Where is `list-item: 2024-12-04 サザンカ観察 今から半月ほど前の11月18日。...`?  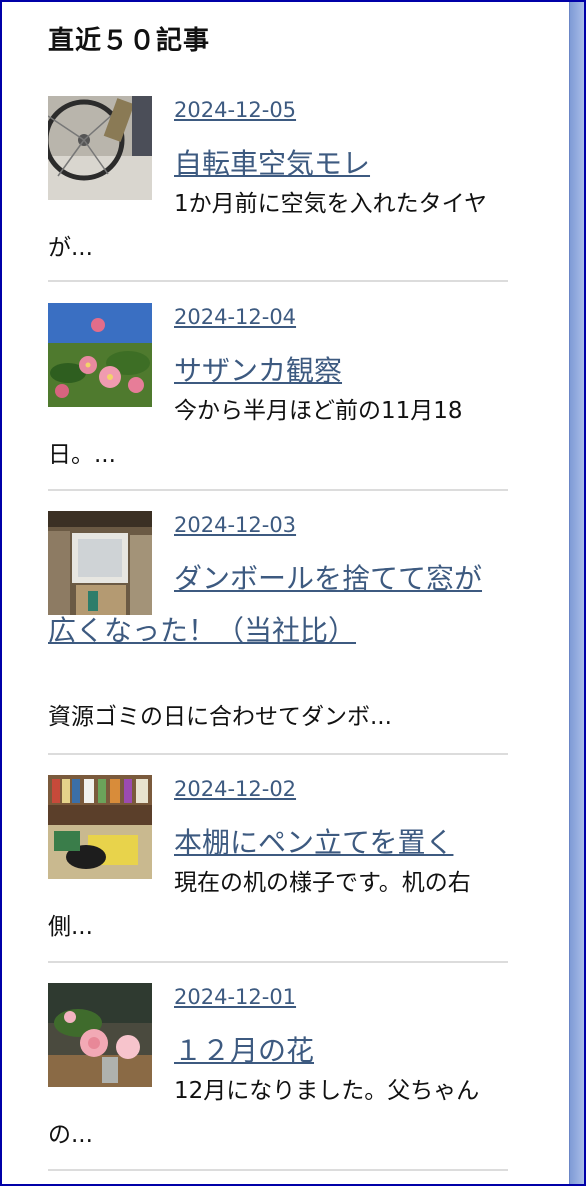
list-item: 2024-12-04 サザンカ観察 今から半月ほど前の11月18日。... is located at coordinates (278, 397).